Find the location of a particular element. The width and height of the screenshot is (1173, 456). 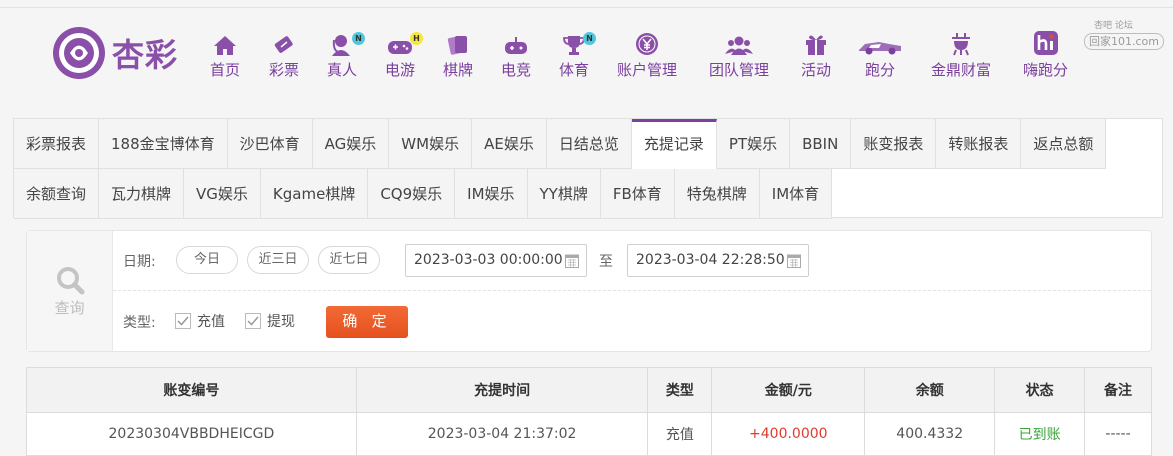

brand-name: 杏彩 is located at coordinates (145, 55).